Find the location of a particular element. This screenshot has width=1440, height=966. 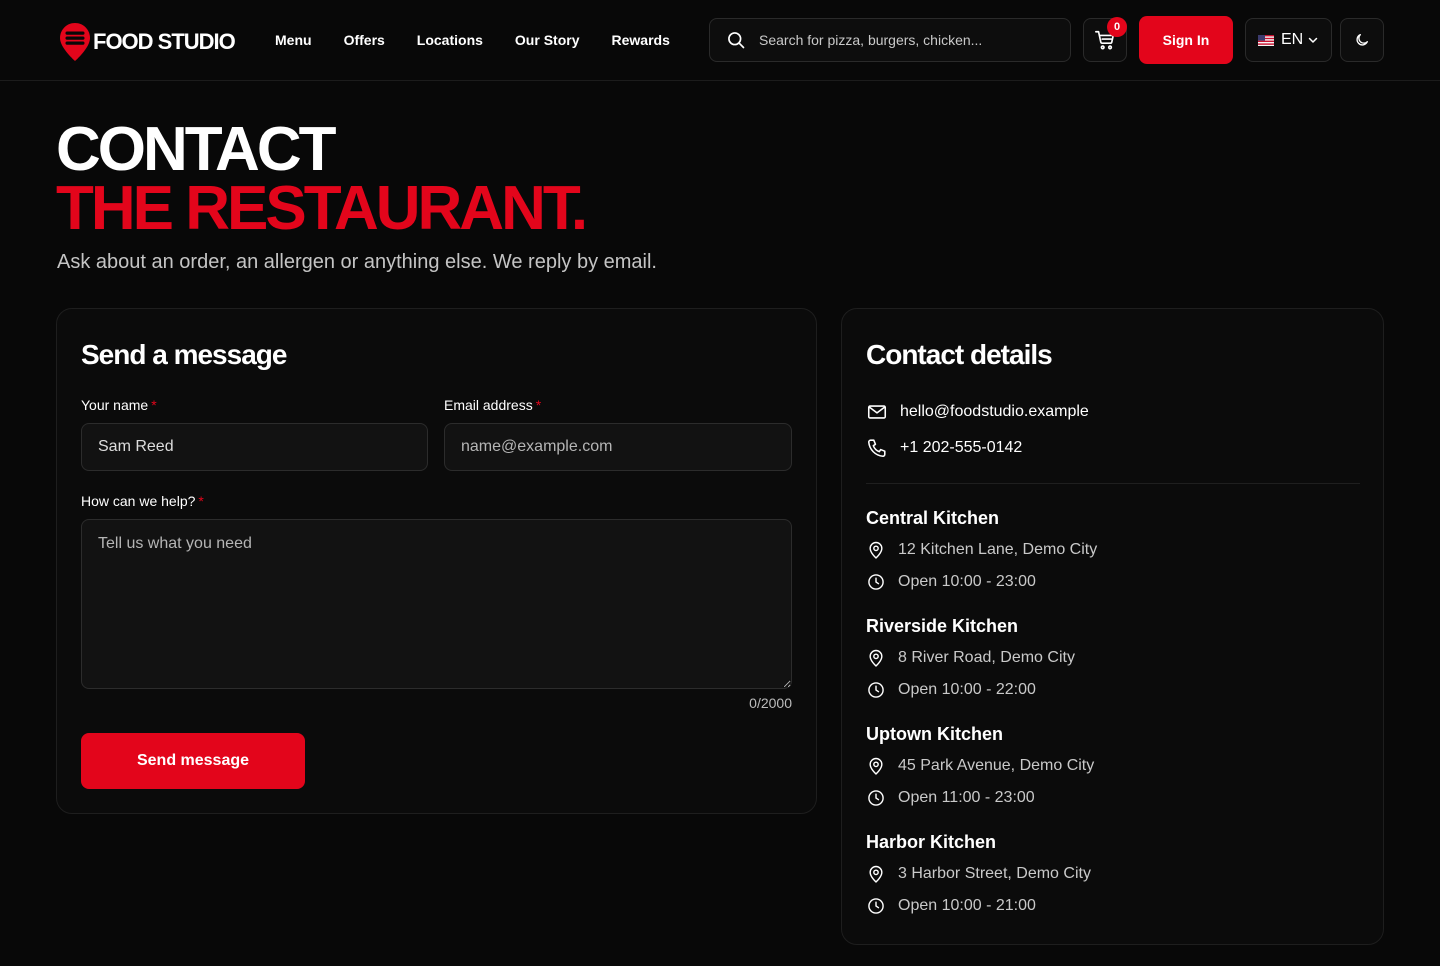

kitchen-address: 12 Kitchen Lane, Demo City is located at coordinates (1113, 550).